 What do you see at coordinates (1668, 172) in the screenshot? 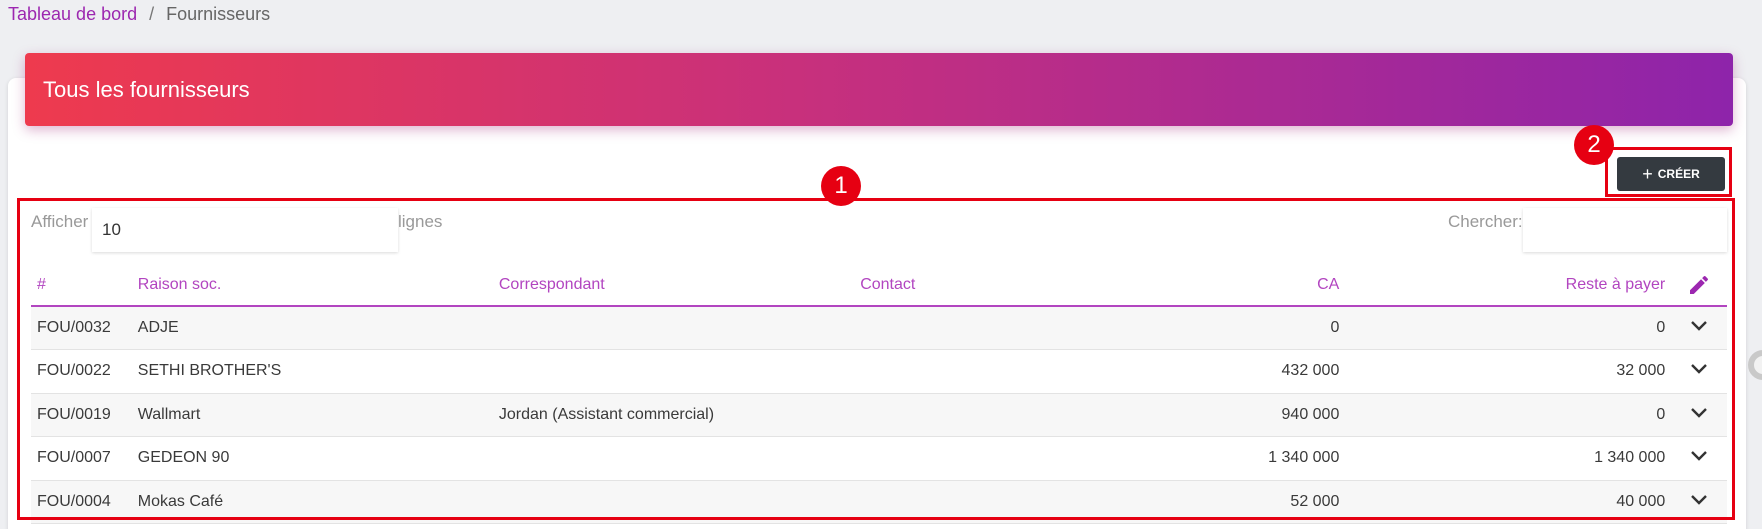
I see `annotation-box-create` at bounding box center [1668, 172].